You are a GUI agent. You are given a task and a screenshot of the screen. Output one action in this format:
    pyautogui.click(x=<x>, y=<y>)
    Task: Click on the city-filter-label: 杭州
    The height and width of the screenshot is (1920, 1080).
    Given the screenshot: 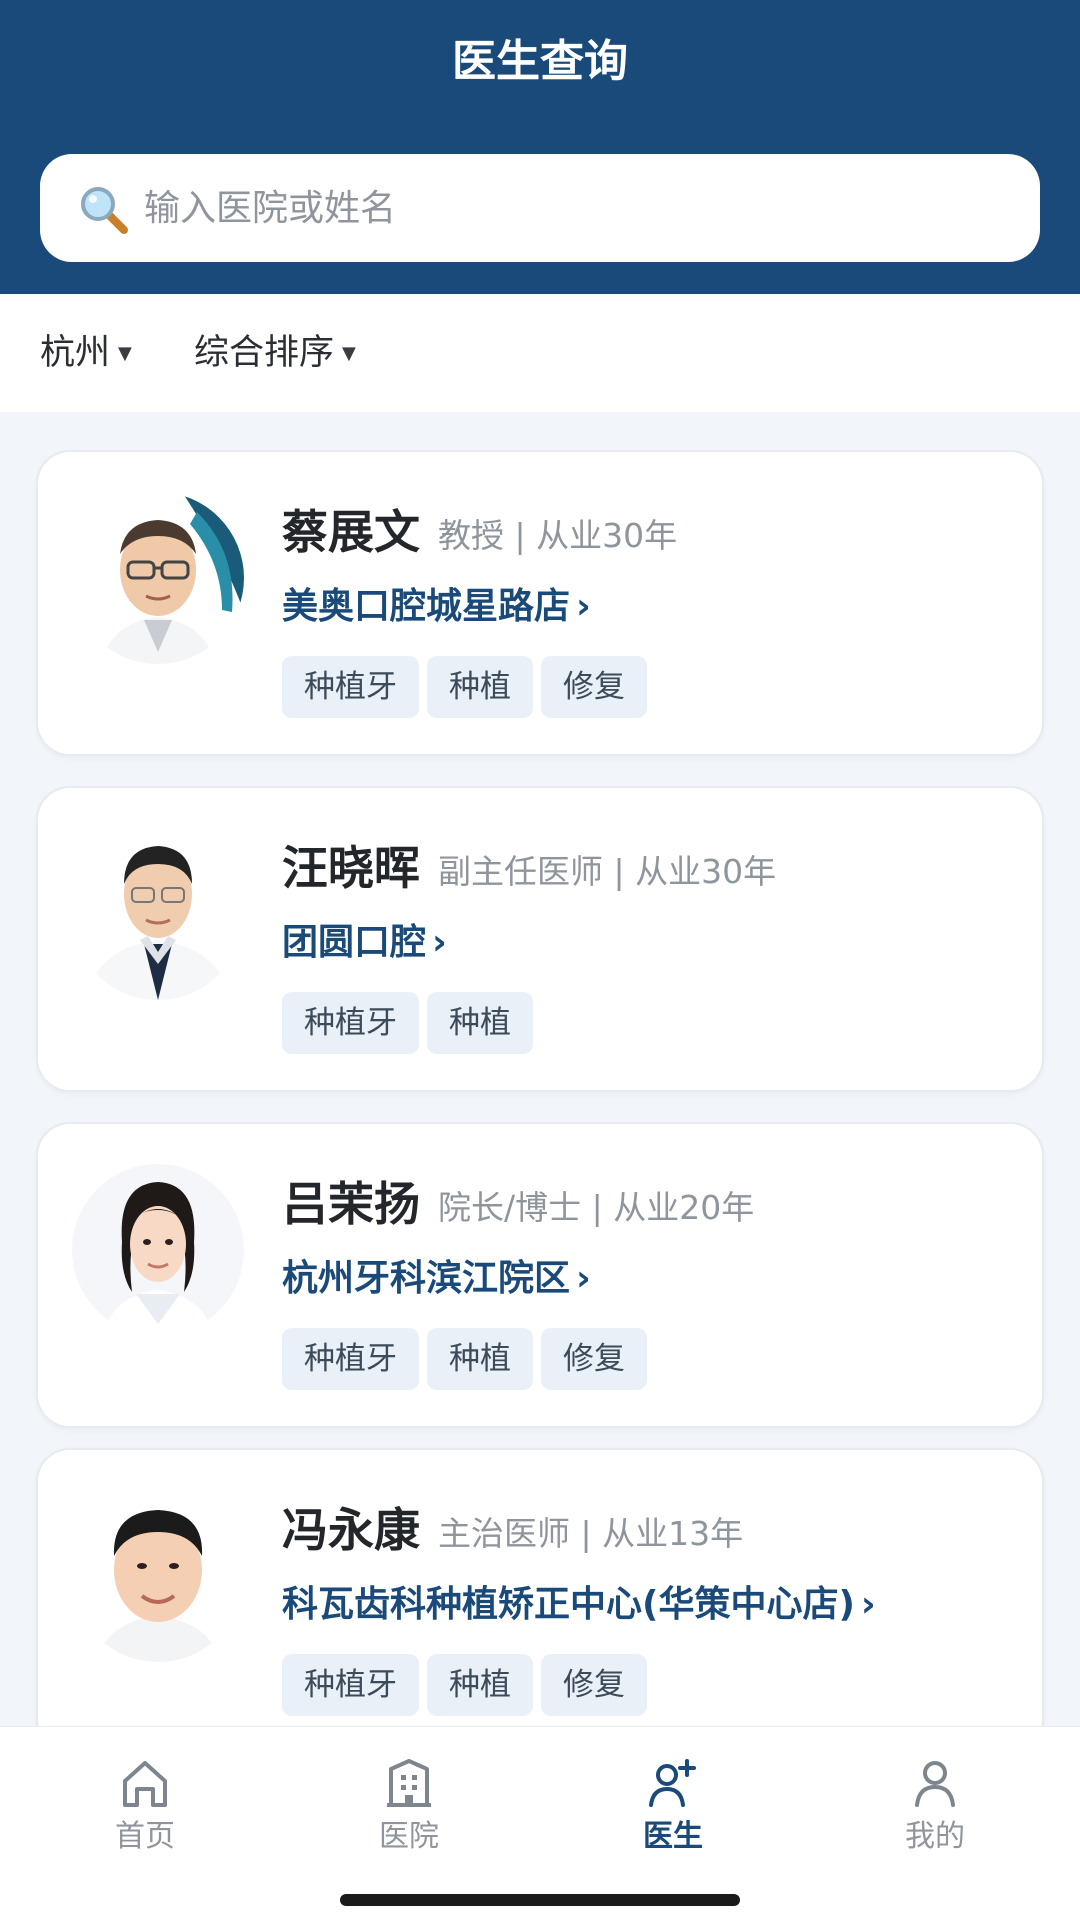 What is the action you would take?
    pyautogui.click(x=75, y=353)
    